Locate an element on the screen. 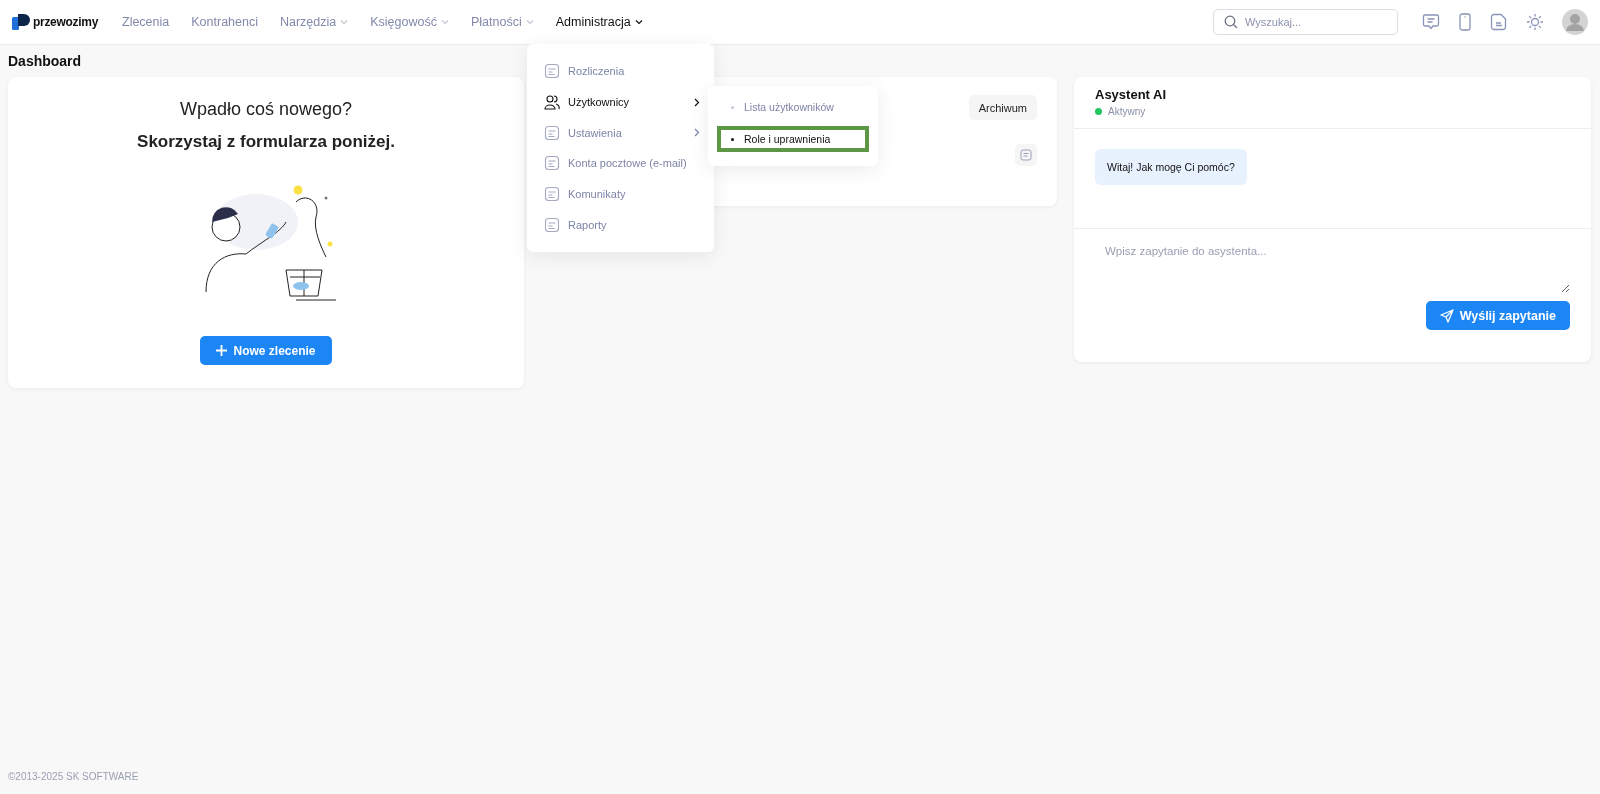  assistant-title: Asystent AI is located at coordinates (1131, 94).